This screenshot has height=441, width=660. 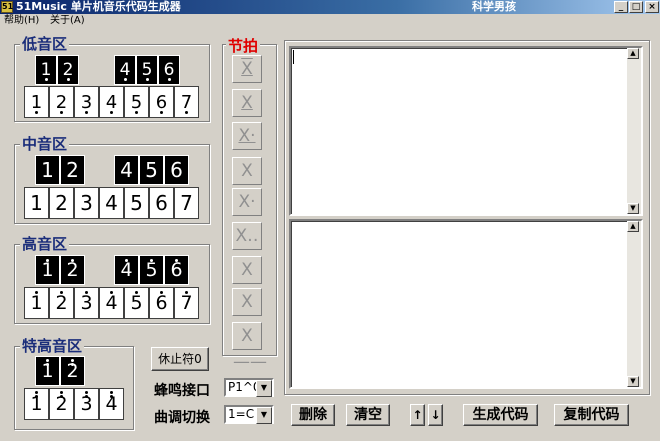 What do you see at coordinates (247, 202) in the screenshot?
I see `beat-button-dotted-quarter: X·` at bounding box center [247, 202].